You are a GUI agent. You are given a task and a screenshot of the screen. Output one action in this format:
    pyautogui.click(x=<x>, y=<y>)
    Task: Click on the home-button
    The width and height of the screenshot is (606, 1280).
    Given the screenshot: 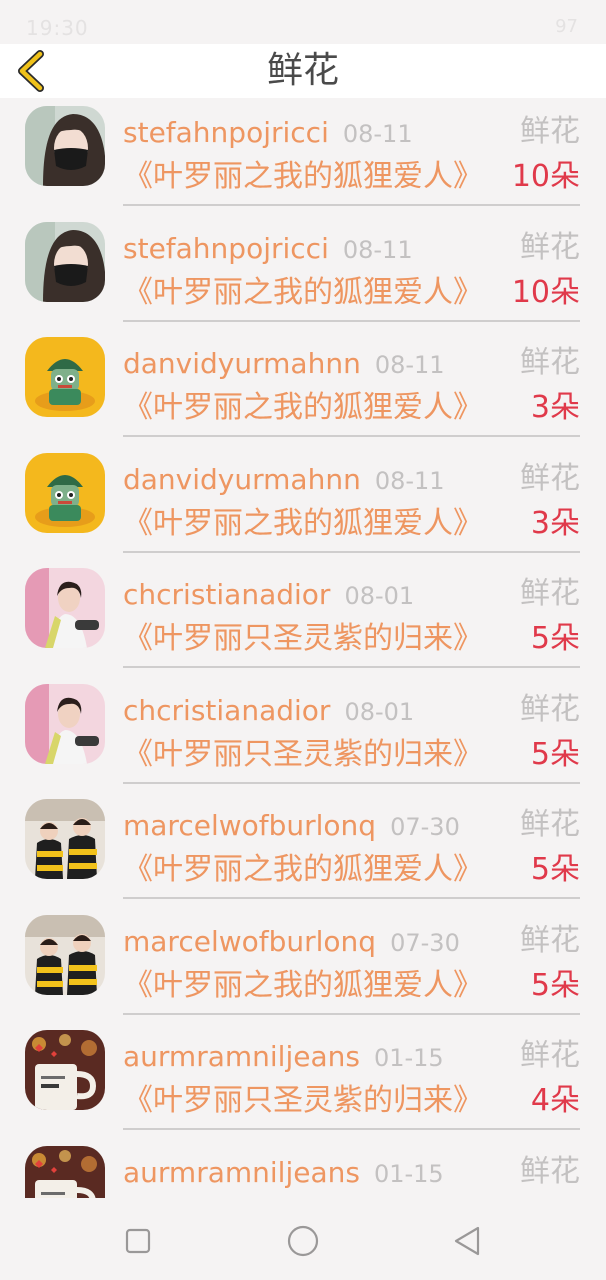 What is the action you would take?
    pyautogui.click(x=303, y=1241)
    